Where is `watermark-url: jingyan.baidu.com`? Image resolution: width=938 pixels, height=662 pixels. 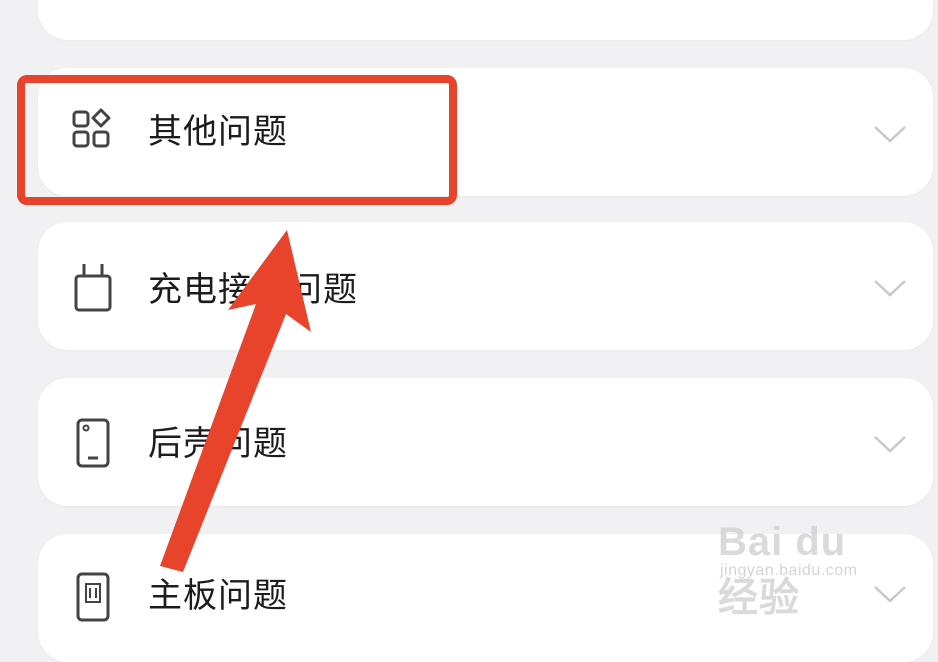 watermark-url: jingyan.baidu.com is located at coordinates (789, 570).